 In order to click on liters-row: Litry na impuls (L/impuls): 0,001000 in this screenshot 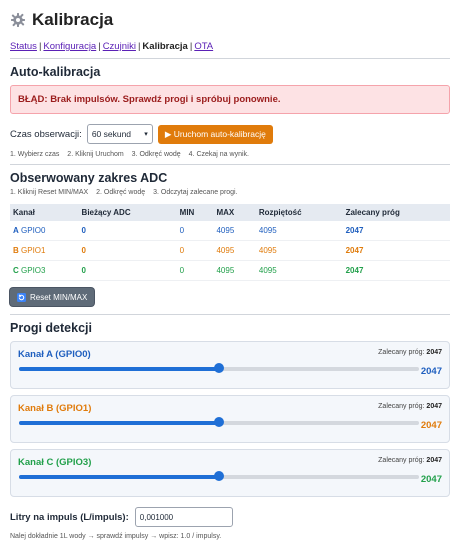, I will do `click(230, 517)`.